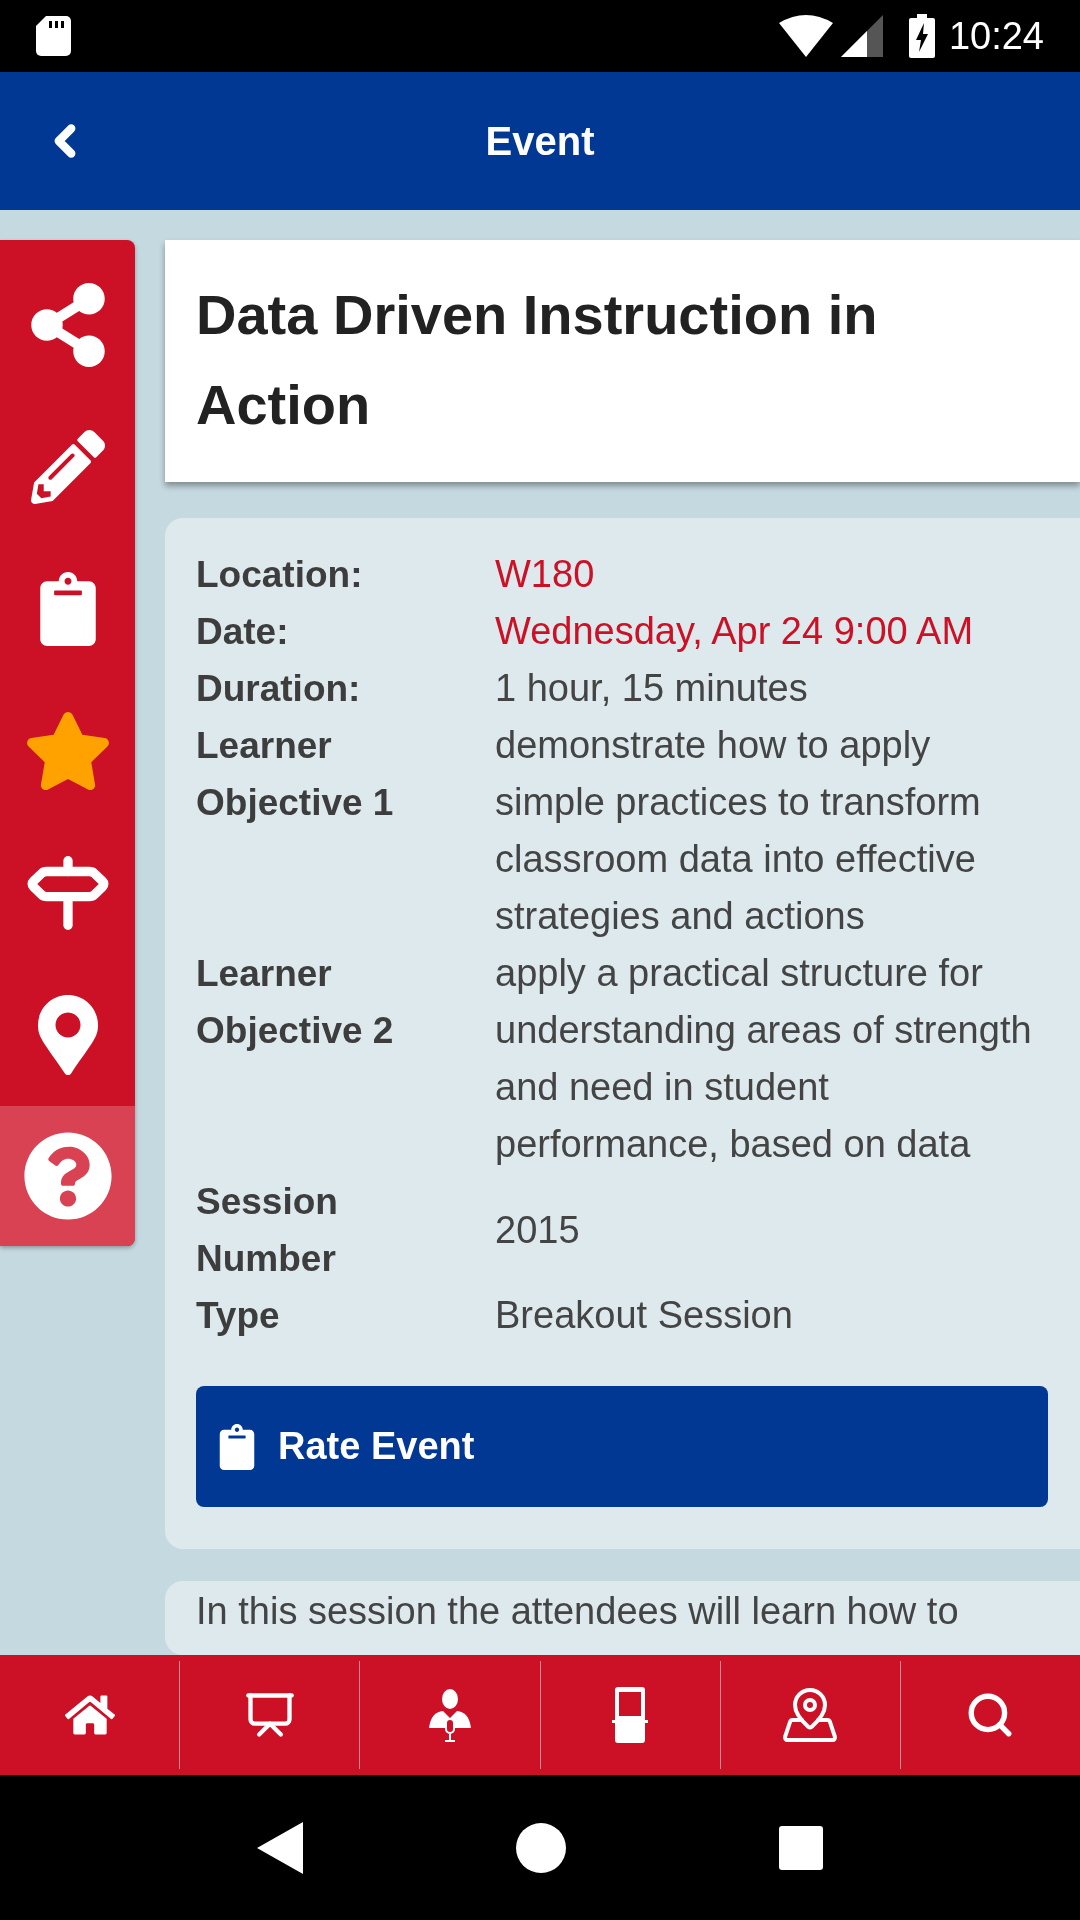  I want to click on kiosk-icon, so click(630, 1715).